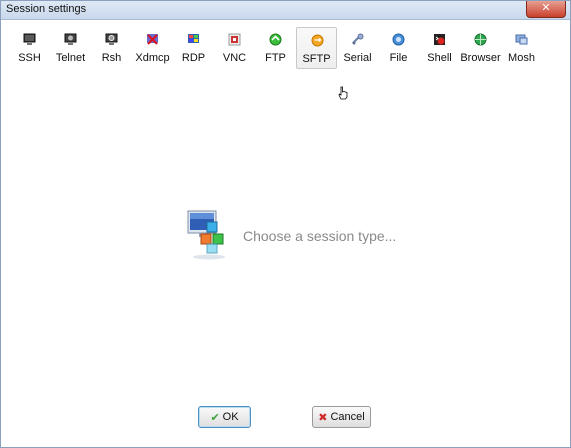 The height and width of the screenshot is (448, 571). What do you see at coordinates (316, 48) in the screenshot?
I see `session-type-sftp: SFTP` at bounding box center [316, 48].